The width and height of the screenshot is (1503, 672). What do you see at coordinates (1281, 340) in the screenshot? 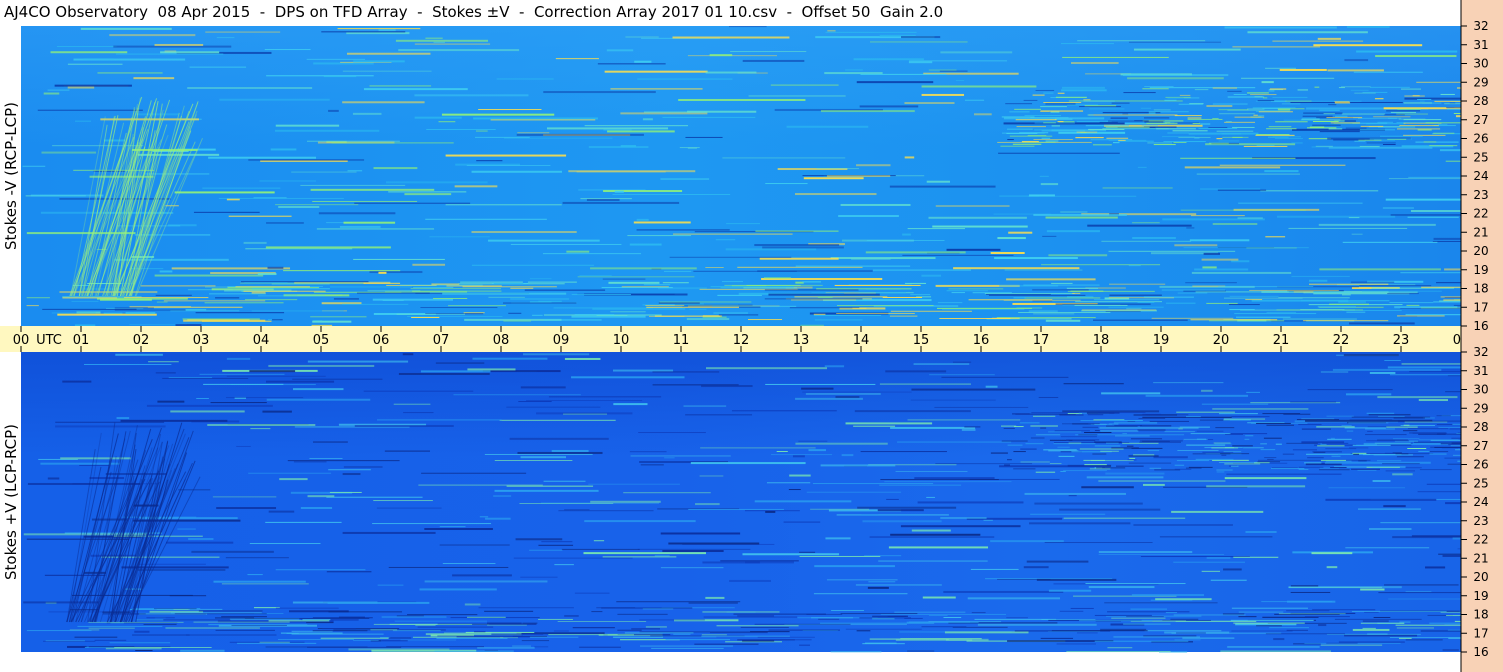
I see `time-tick-label: 21` at bounding box center [1281, 340].